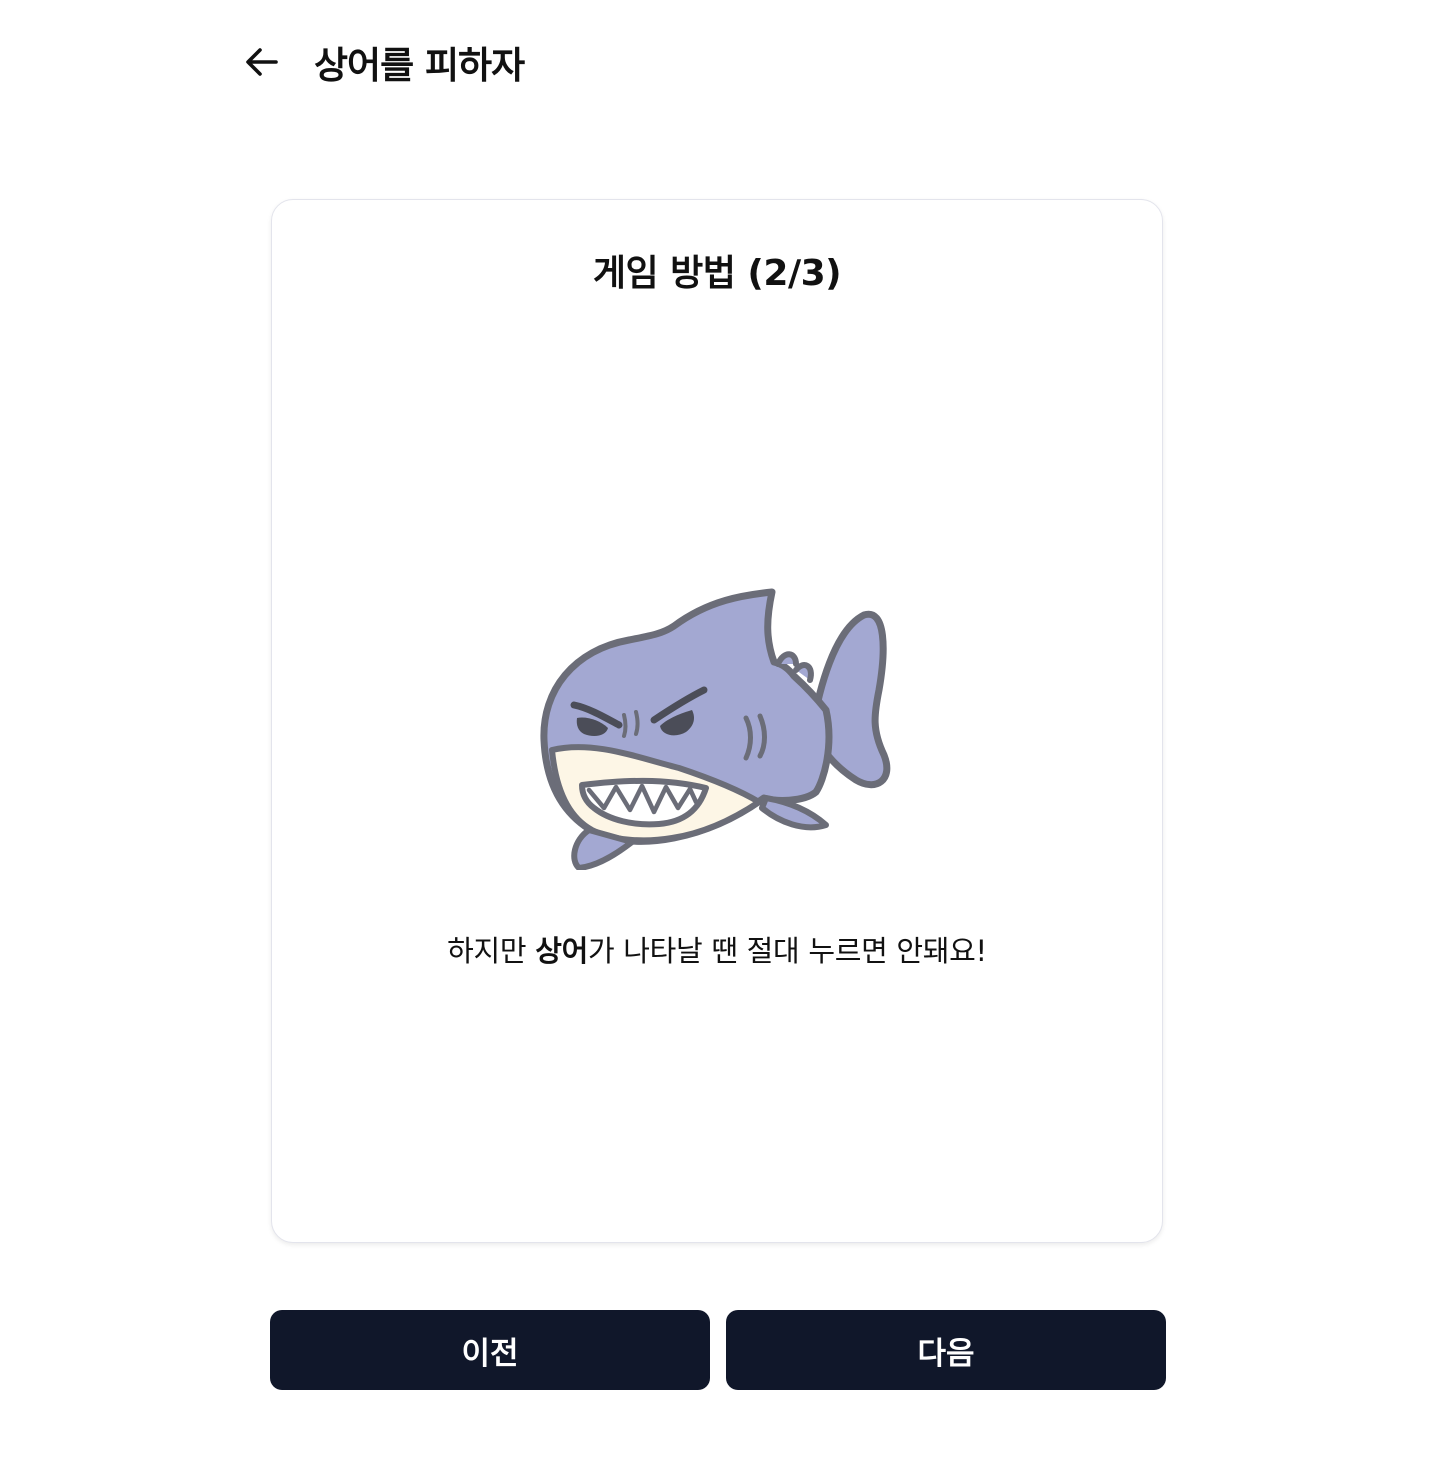 The width and height of the screenshot is (1436, 1468). Describe the element at coordinates (715, 729) in the screenshot. I see `shark-illustration` at that location.